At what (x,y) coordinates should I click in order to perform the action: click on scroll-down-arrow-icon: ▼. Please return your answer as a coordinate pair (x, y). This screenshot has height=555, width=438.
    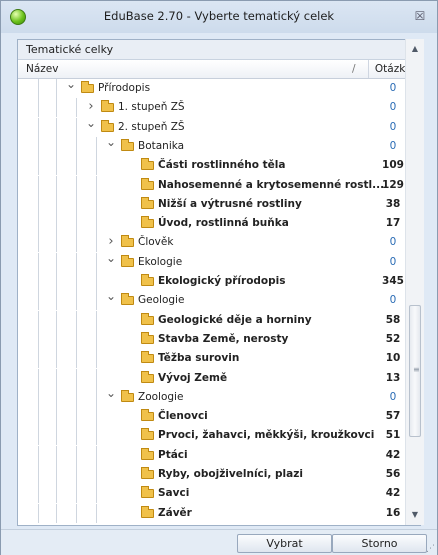
    Looking at the image, I should click on (415, 515).